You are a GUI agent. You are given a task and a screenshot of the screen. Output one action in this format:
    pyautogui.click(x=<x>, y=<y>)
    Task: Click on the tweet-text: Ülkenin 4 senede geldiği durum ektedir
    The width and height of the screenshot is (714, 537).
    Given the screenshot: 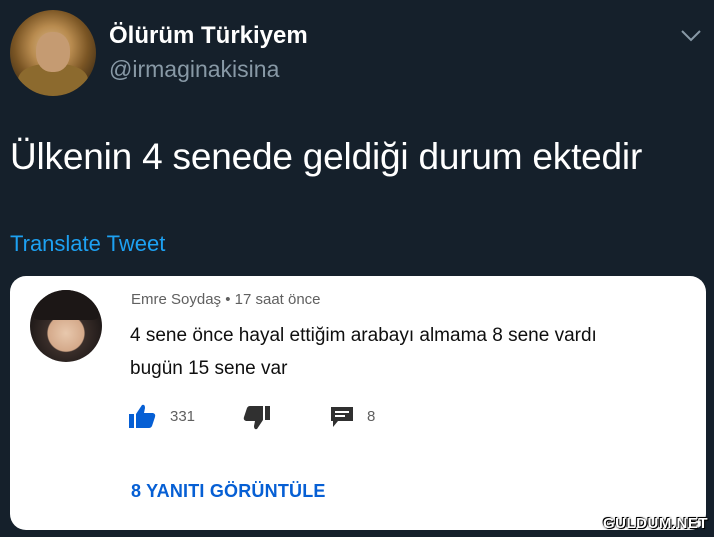 What is the action you would take?
    pyautogui.click(x=326, y=156)
    